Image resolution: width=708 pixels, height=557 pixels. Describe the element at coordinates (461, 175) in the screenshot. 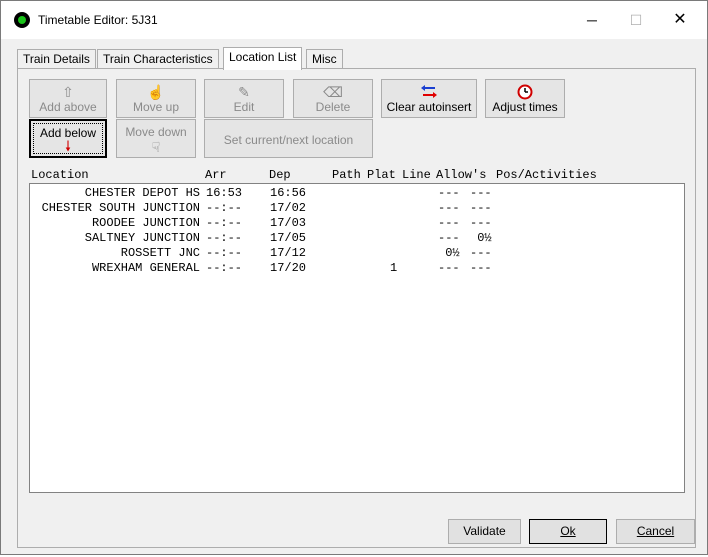

I see `header-allows: Allow's` at that location.